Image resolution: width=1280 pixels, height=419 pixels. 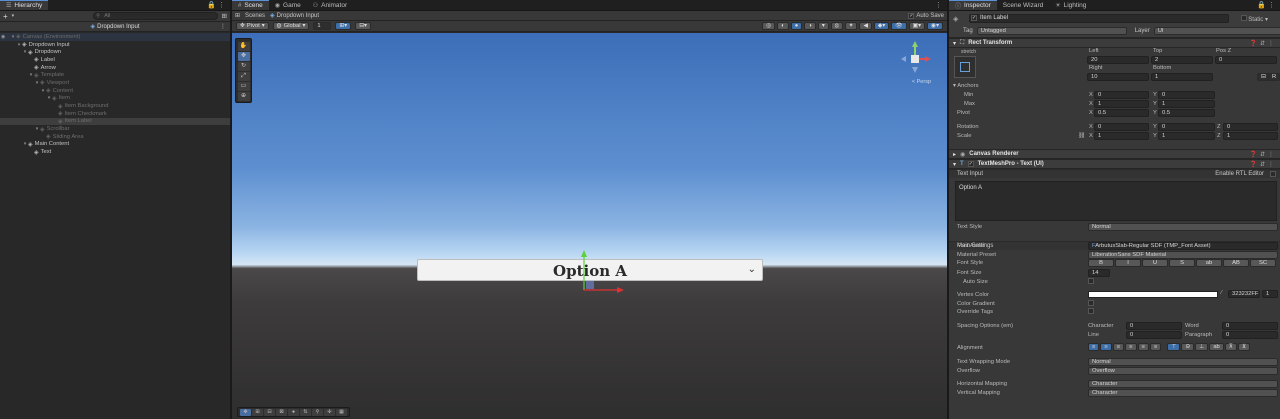 I want to click on visibility-button: 👁, so click(x=899, y=26).